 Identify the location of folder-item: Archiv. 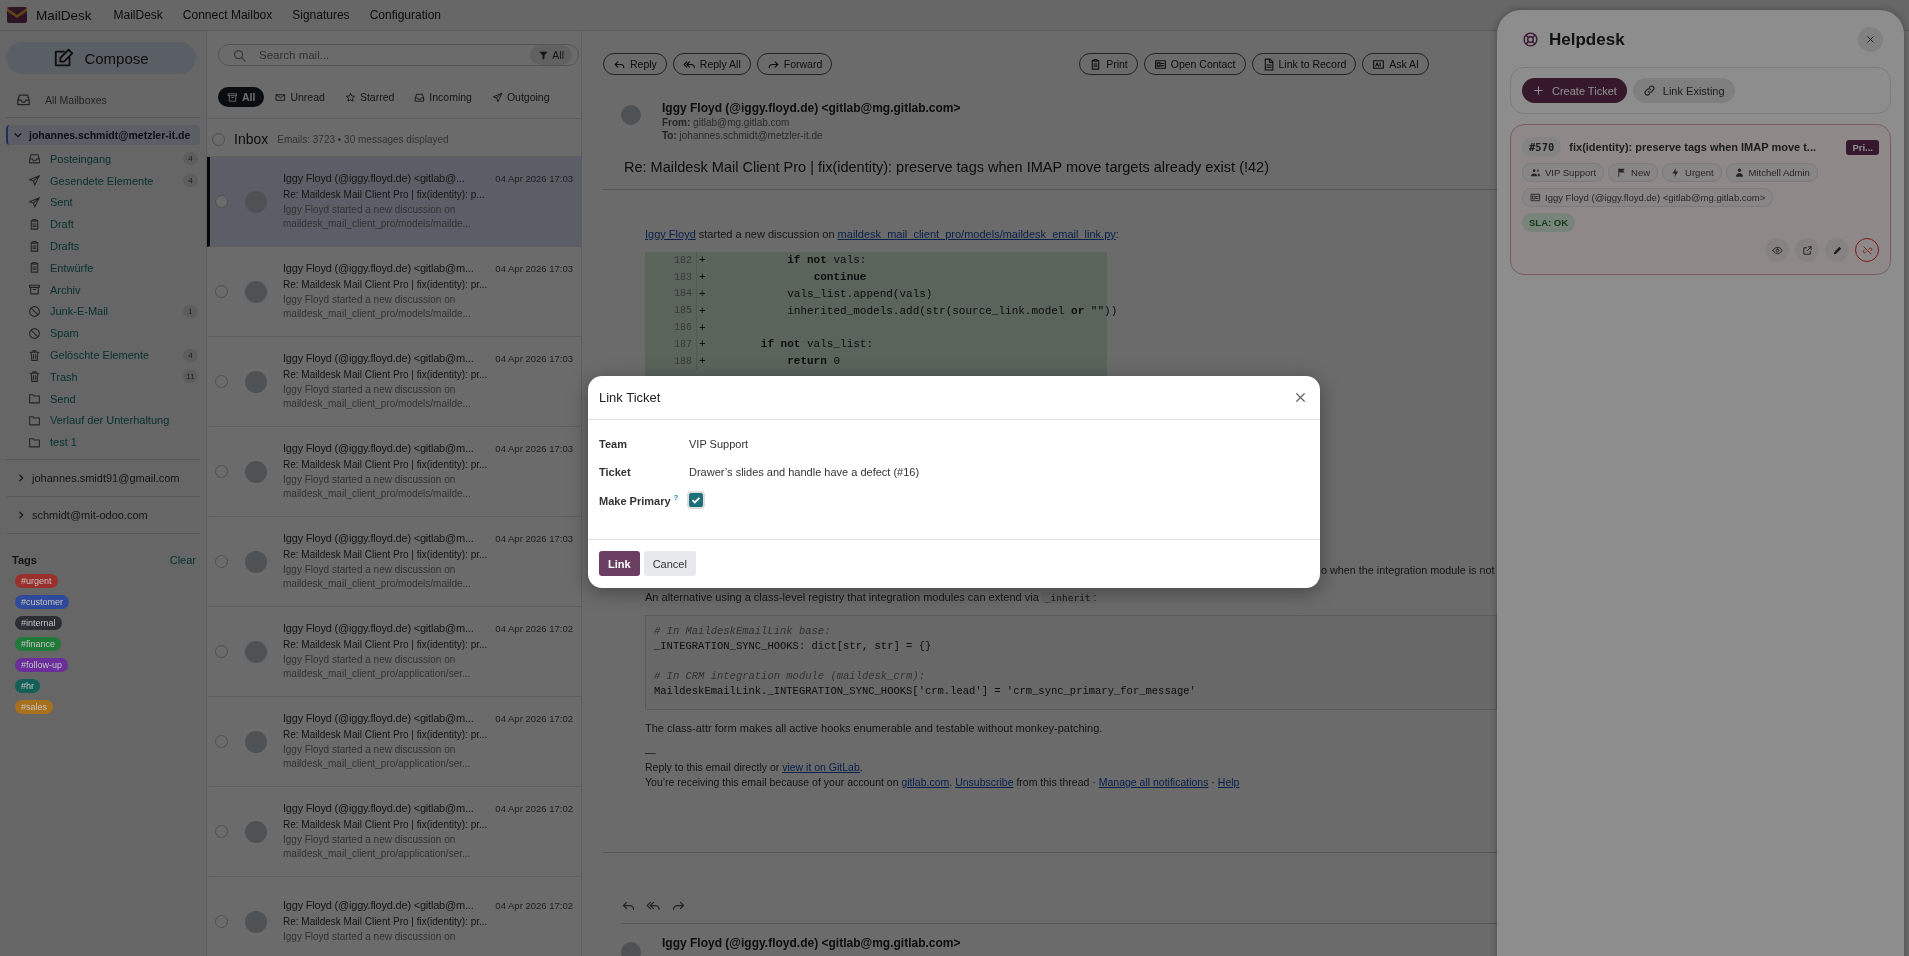
(114, 289).